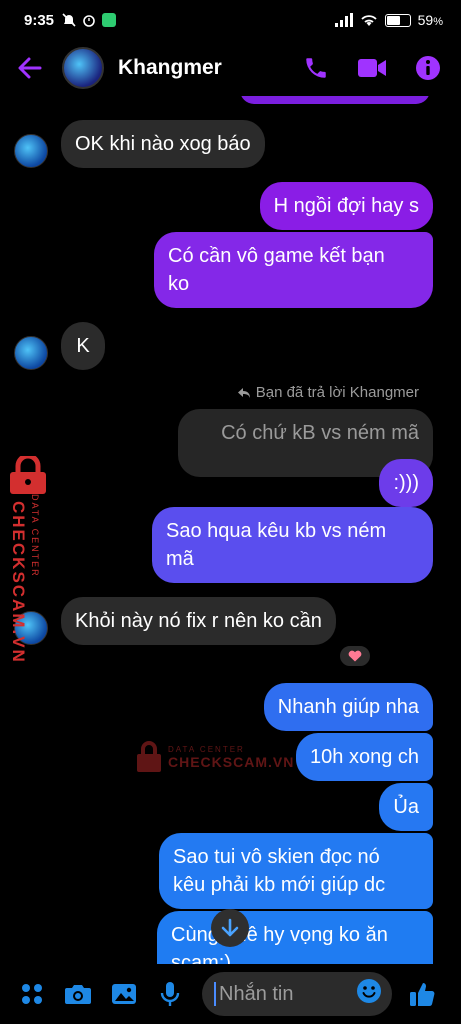  What do you see at coordinates (397, 20) in the screenshot?
I see `battery-icon` at bounding box center [397, 20].